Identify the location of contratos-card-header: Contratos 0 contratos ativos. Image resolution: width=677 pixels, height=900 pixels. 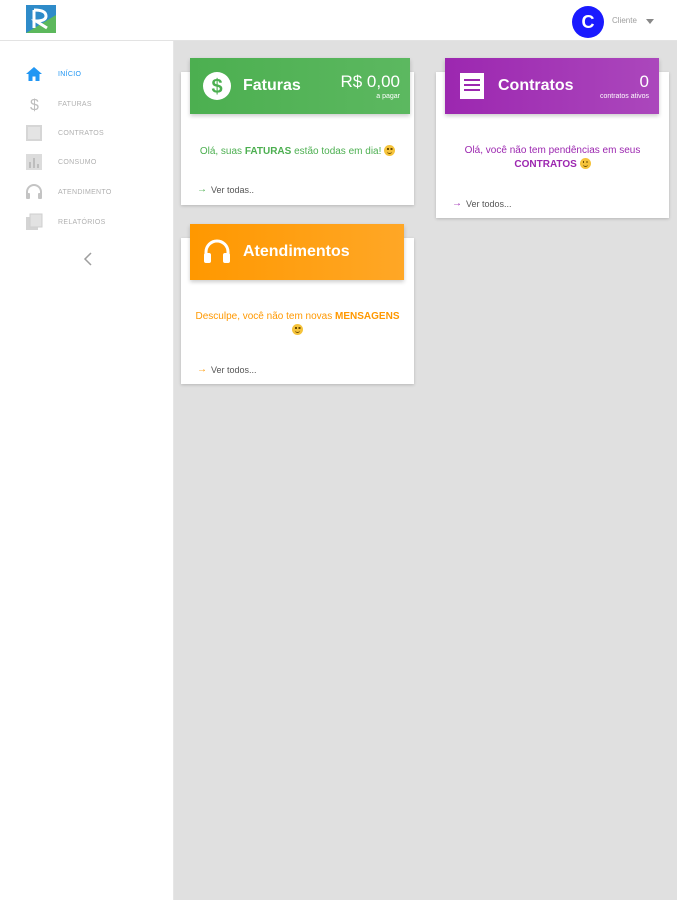
(552, 86).